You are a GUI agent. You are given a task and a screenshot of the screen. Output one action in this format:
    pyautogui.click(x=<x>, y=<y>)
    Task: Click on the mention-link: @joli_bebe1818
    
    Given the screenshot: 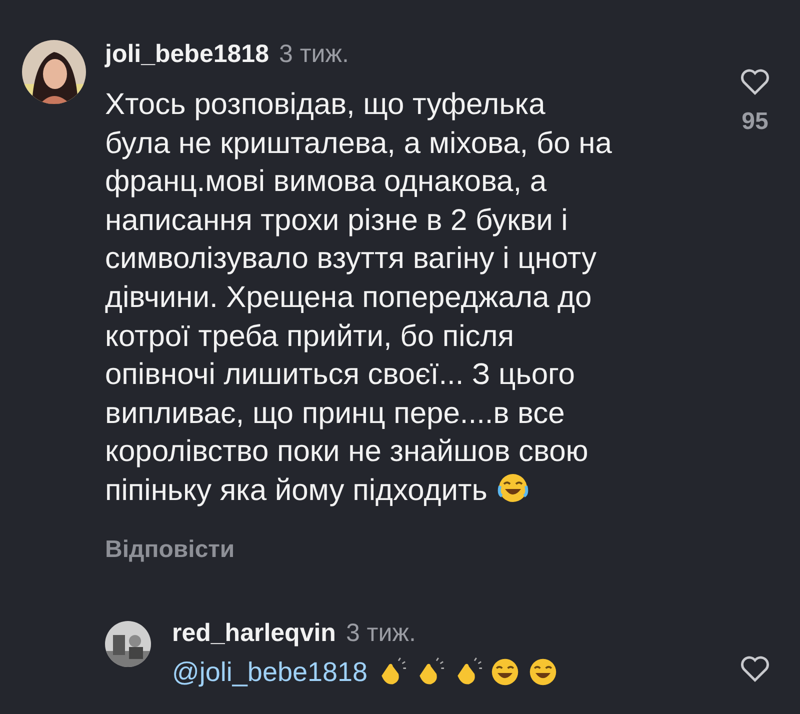 What is the action you would take?
    pyautogui.click(x=270, y=672)
    